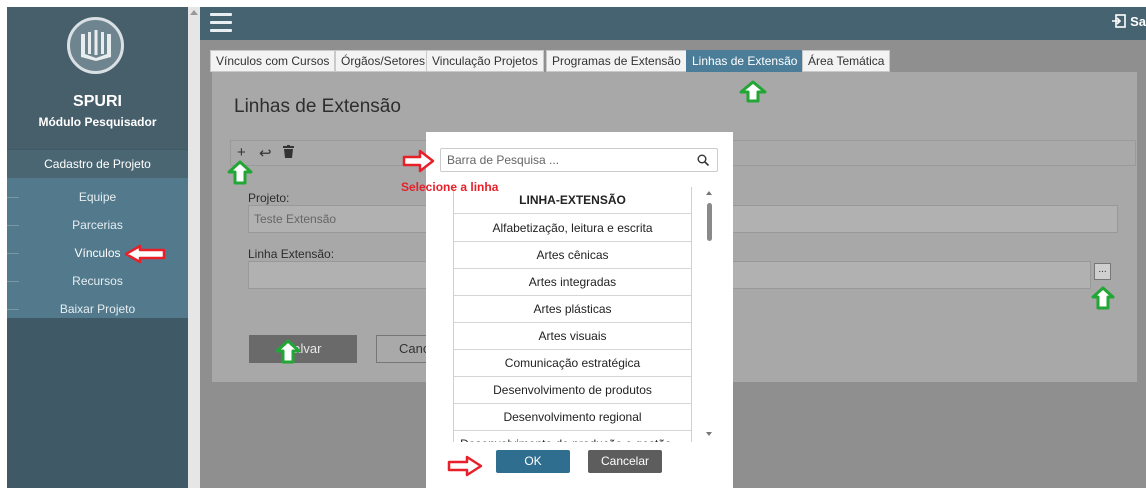  Describe the element at coordinates (625, 461) in the screenshot. I see `cancel-button: Cancelar` at that location.